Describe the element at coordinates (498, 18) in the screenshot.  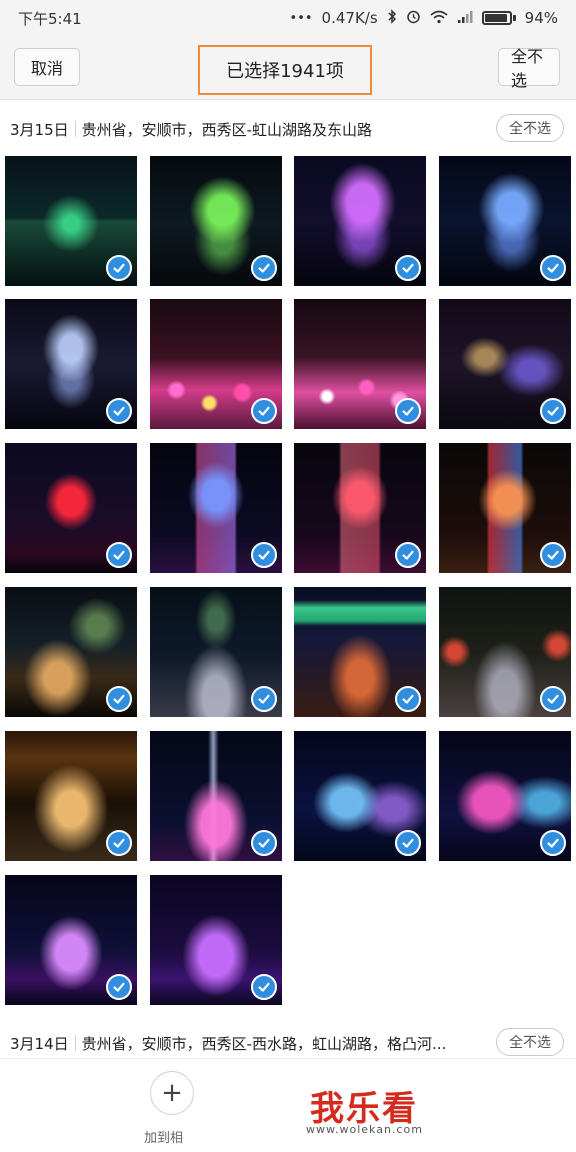
I see `battery-icon` at that location.